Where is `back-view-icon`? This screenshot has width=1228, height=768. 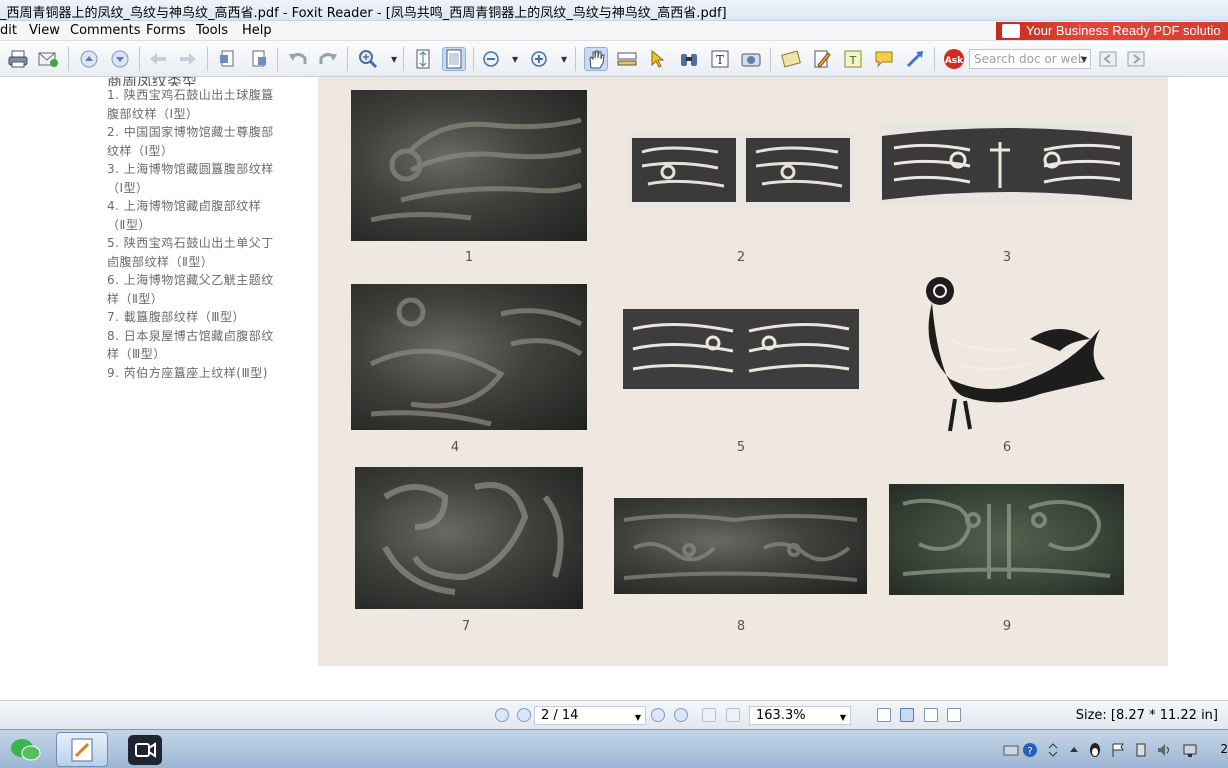 back-view-icon is located at coordinates (709, 715).